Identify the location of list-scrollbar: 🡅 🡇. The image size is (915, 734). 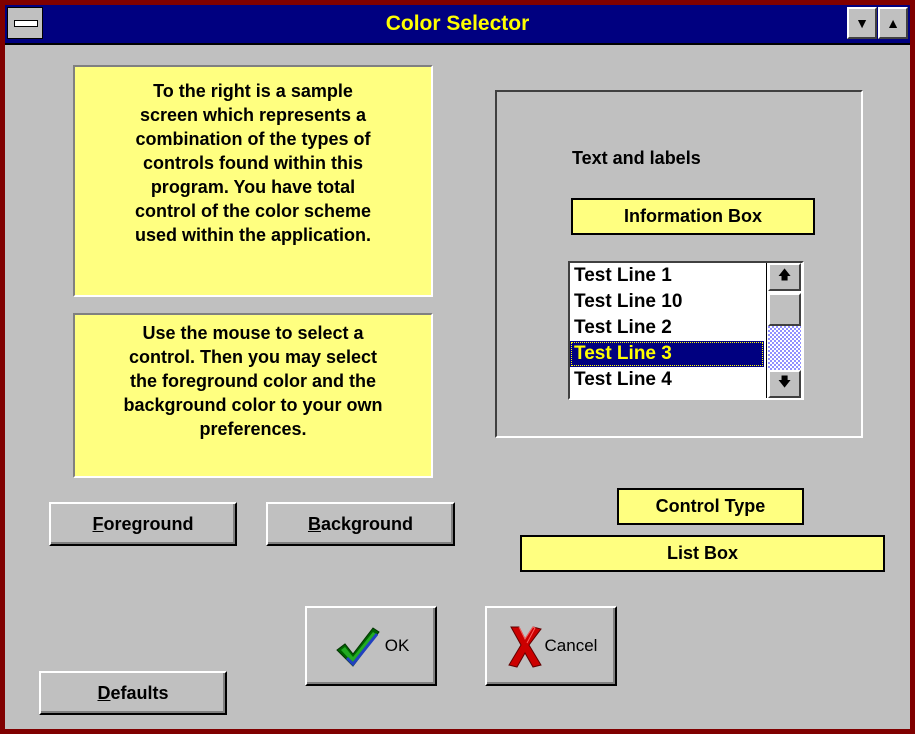
(784, 330).